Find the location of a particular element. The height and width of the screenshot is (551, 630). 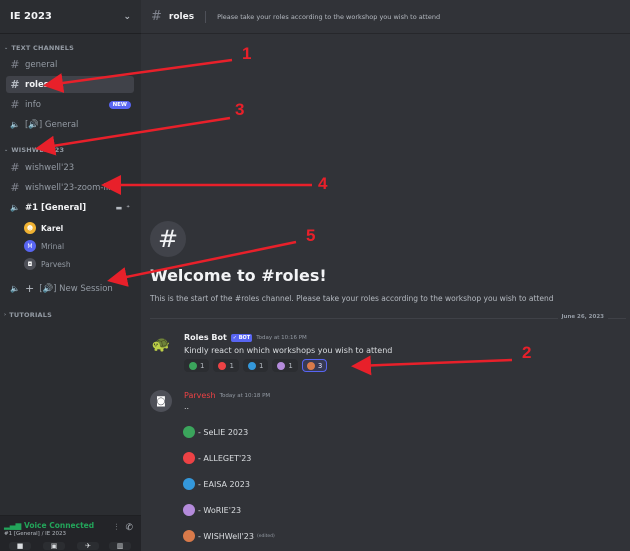

soundboard-button: ▥ is located at coordinates (120, 546).